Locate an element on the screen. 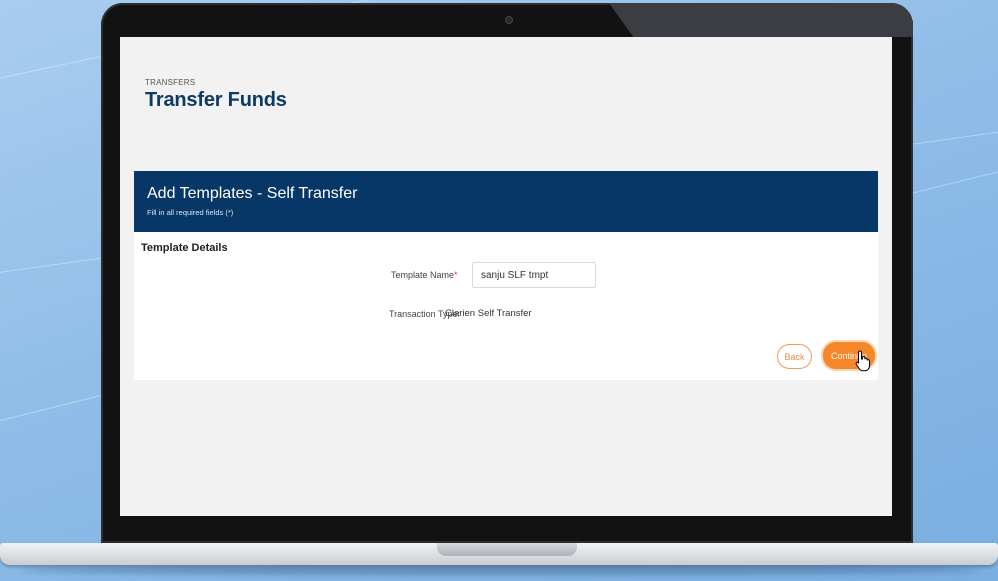 The height and width of the screenshot is (581, 998). laptop-notch is located at coordinates (507, 549).